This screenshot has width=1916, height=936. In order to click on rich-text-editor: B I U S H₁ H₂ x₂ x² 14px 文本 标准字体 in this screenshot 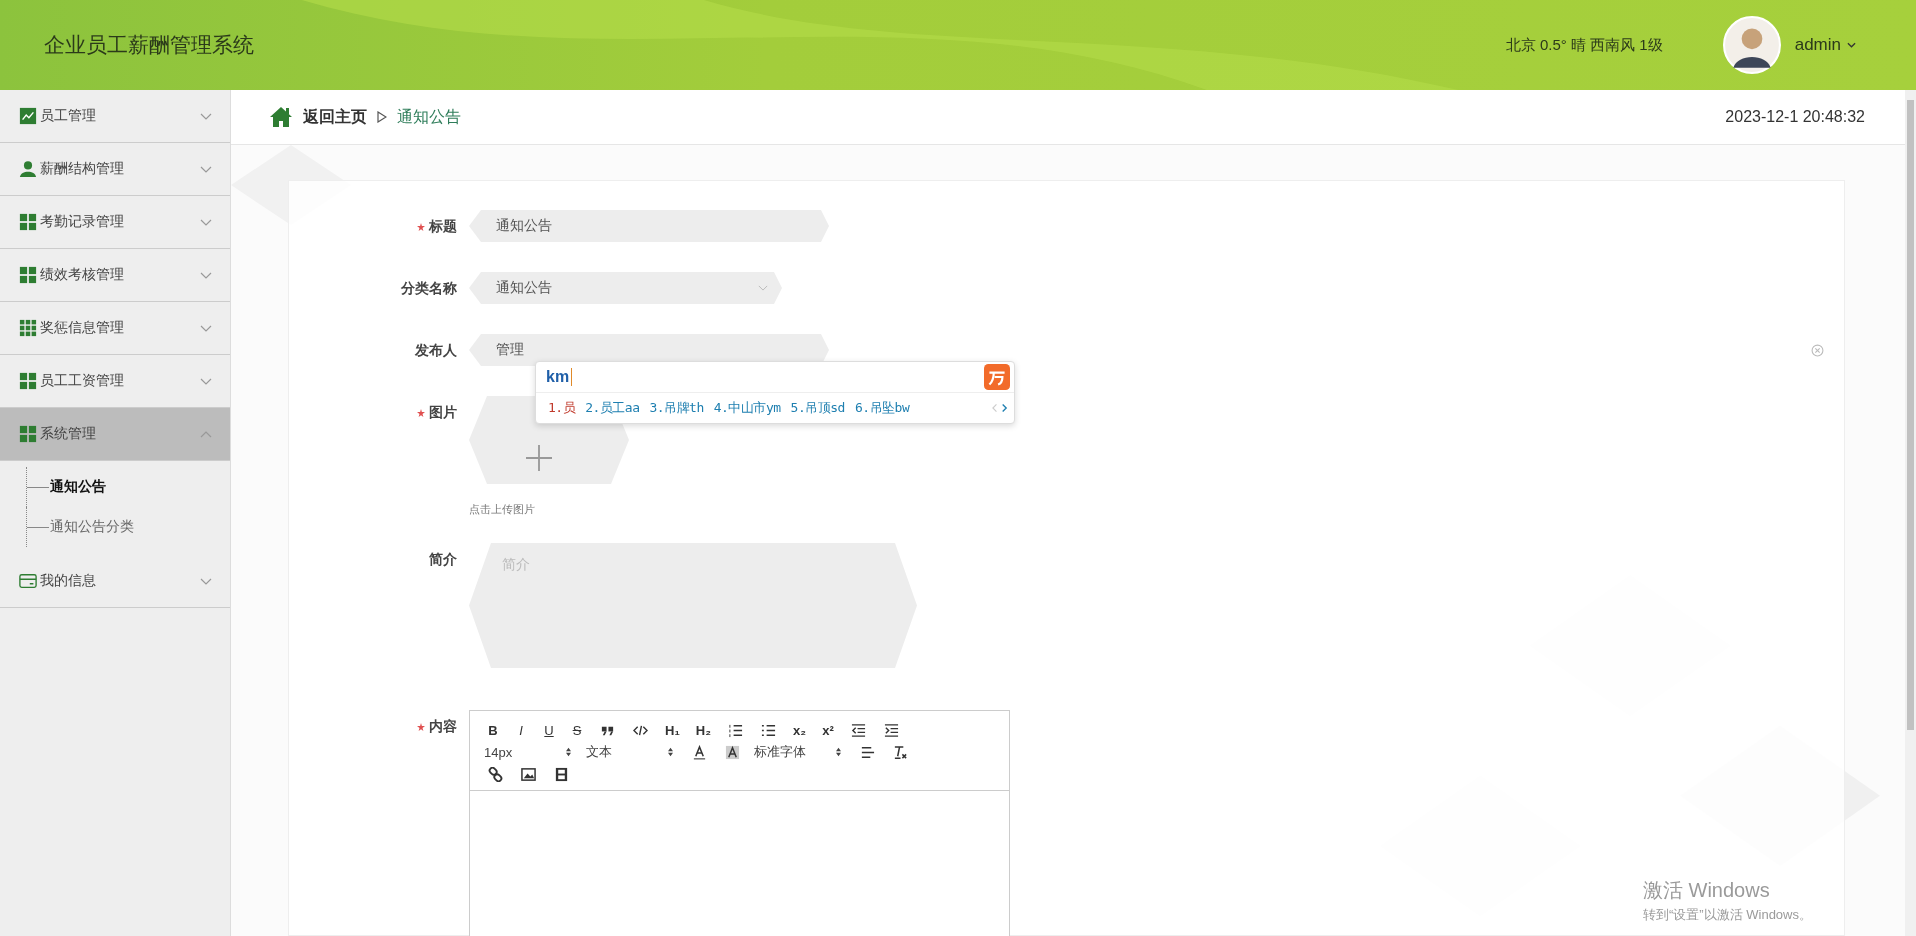, I will do `click(739, 823)`.